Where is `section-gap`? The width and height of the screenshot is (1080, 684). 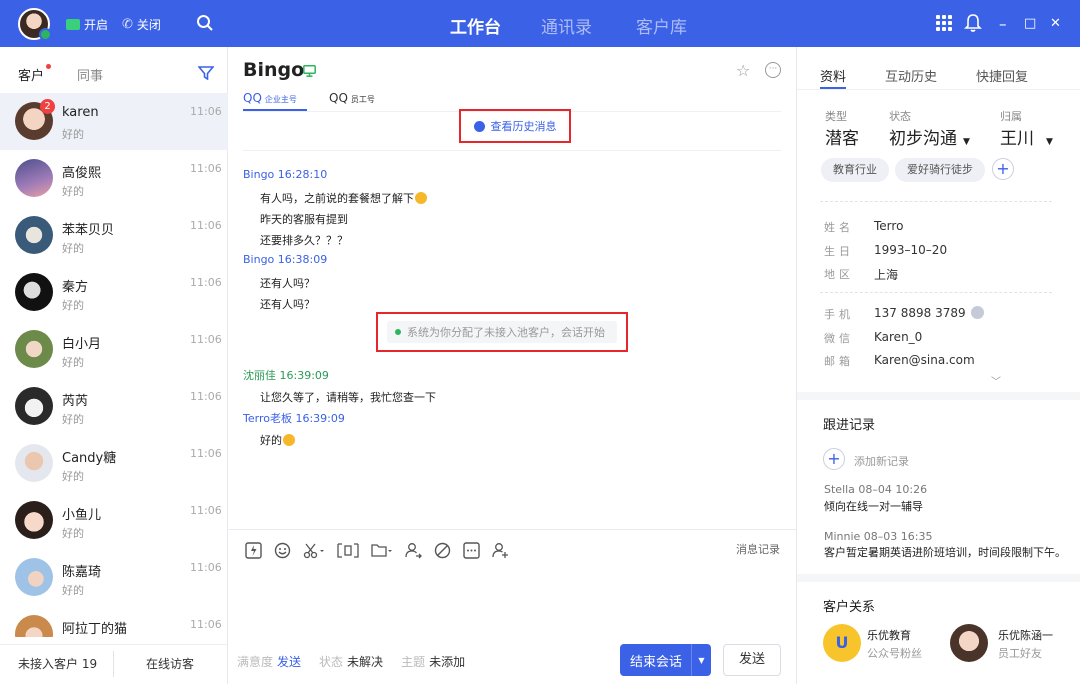 section-gap is located at coordinates (938, 396).